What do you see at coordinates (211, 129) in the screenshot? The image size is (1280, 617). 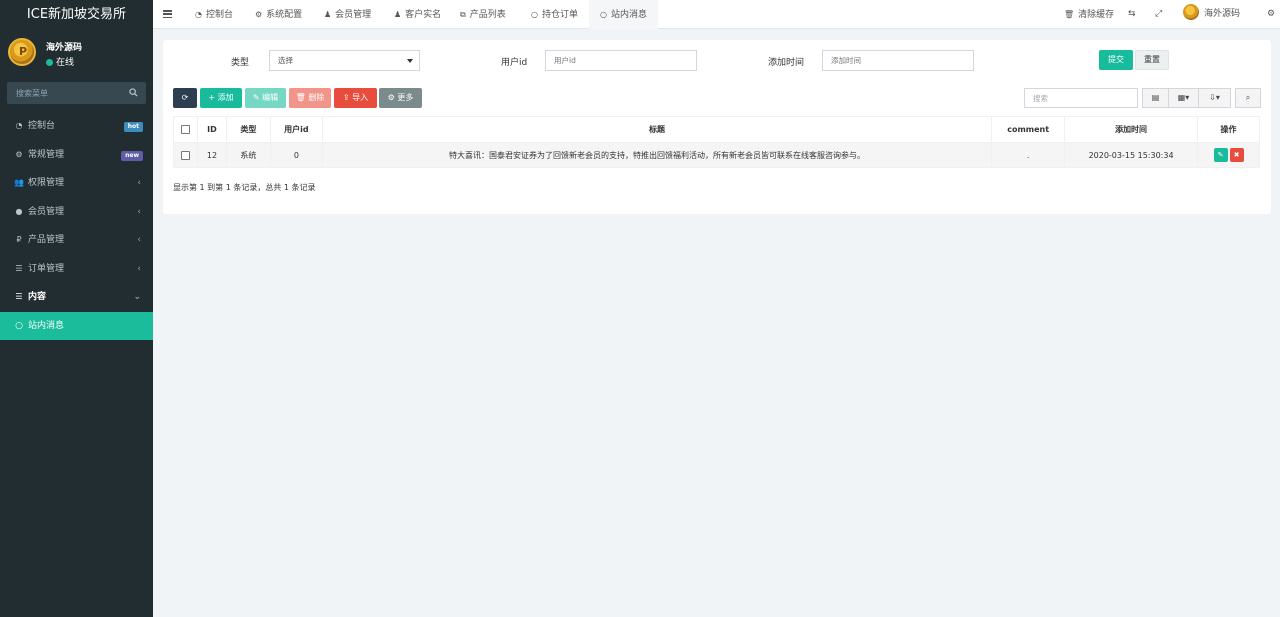 I see `col-id: ID` at bounding box center [211, 129].